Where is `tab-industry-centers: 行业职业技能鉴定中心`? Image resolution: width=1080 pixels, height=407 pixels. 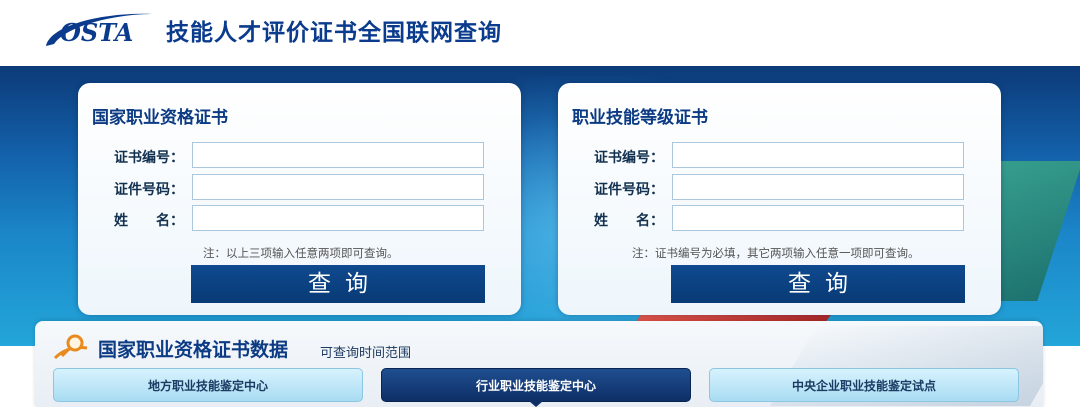
tab-industry-centers: 行业职业技能鉴定中心 is located at coordinates (536, 385).